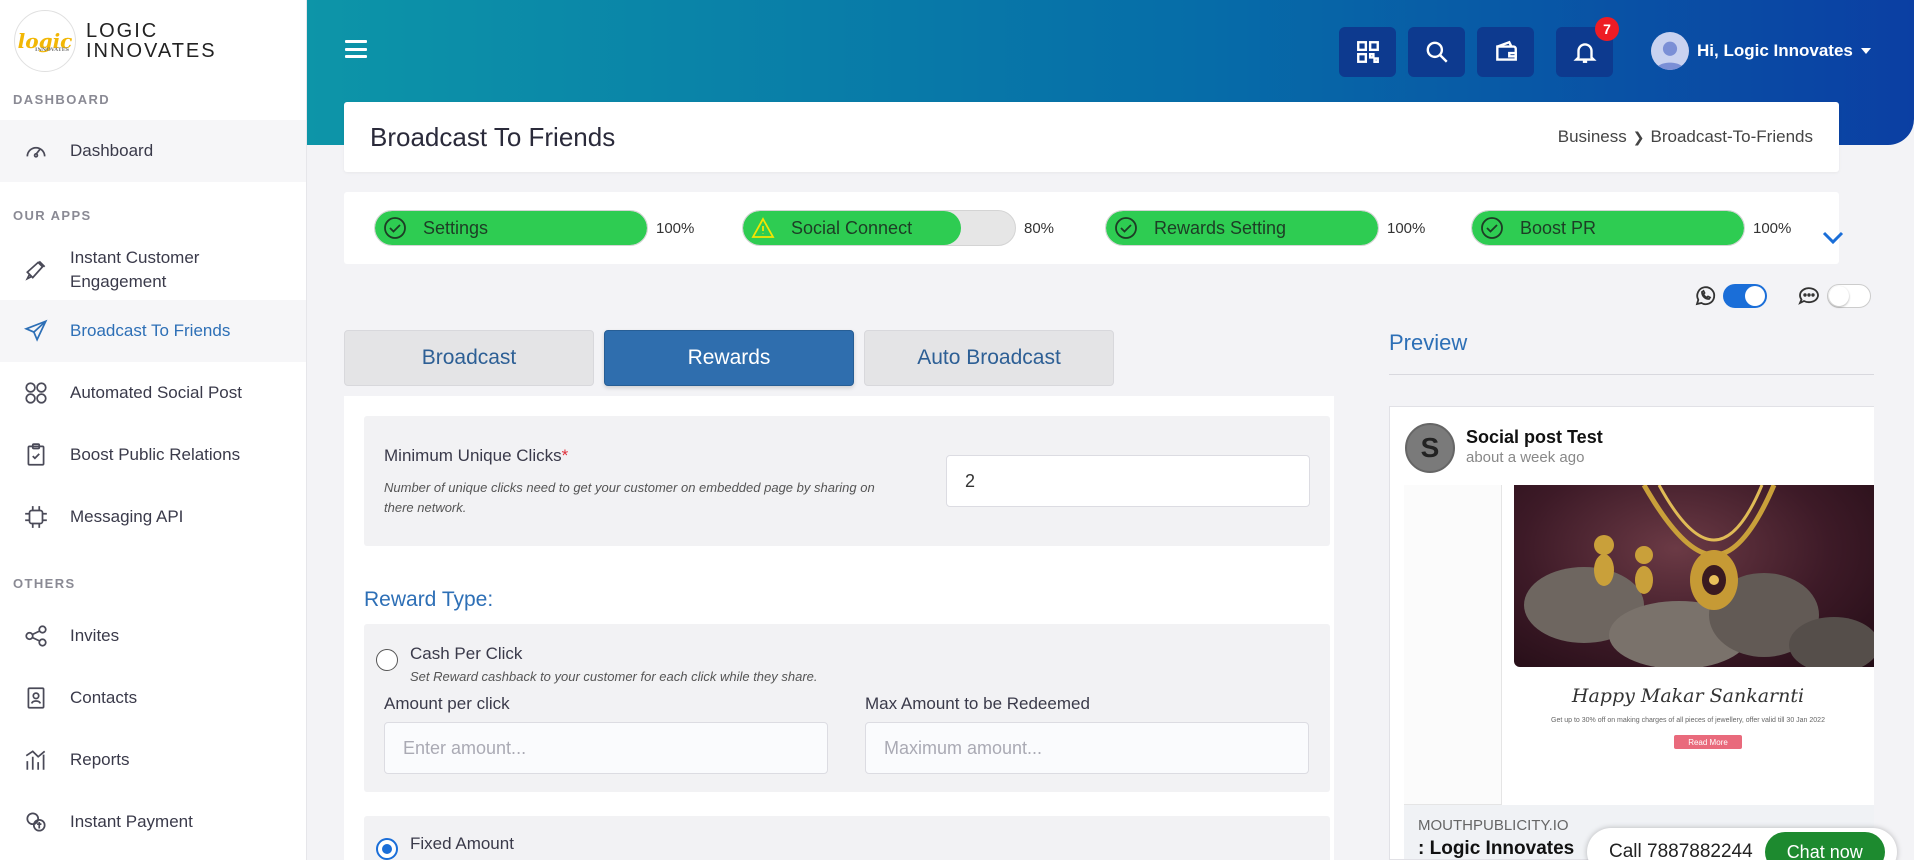  What do you see at coordinates (729, 358) in the screenshot?
I see `tab-rewards: Rewards` at bounding box center [729, 358].